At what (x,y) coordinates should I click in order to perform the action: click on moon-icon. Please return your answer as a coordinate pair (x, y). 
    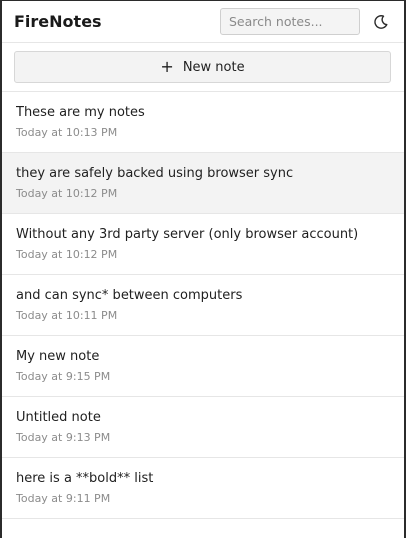
    Looking at the image, I should click on (381, 21).